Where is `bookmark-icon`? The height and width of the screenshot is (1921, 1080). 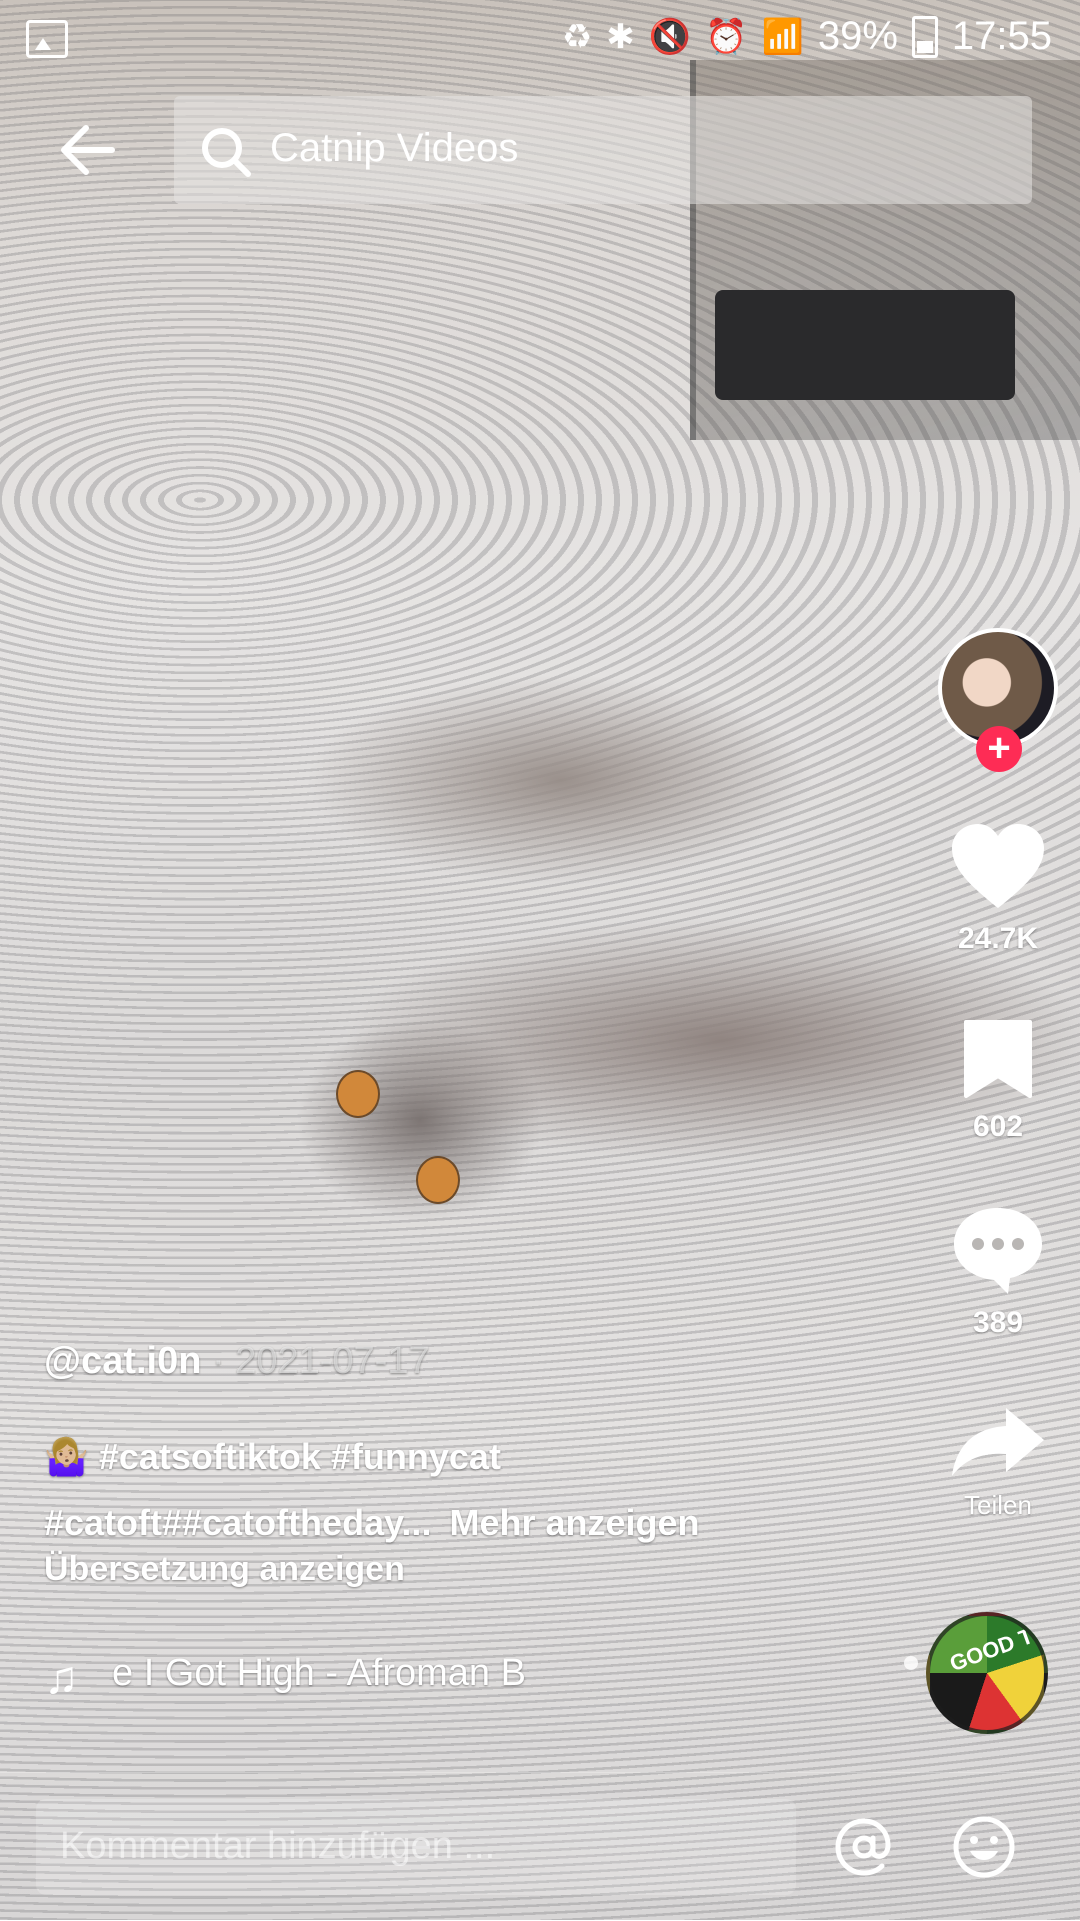 bookmark-icon is located at coordinates (998, 1059).